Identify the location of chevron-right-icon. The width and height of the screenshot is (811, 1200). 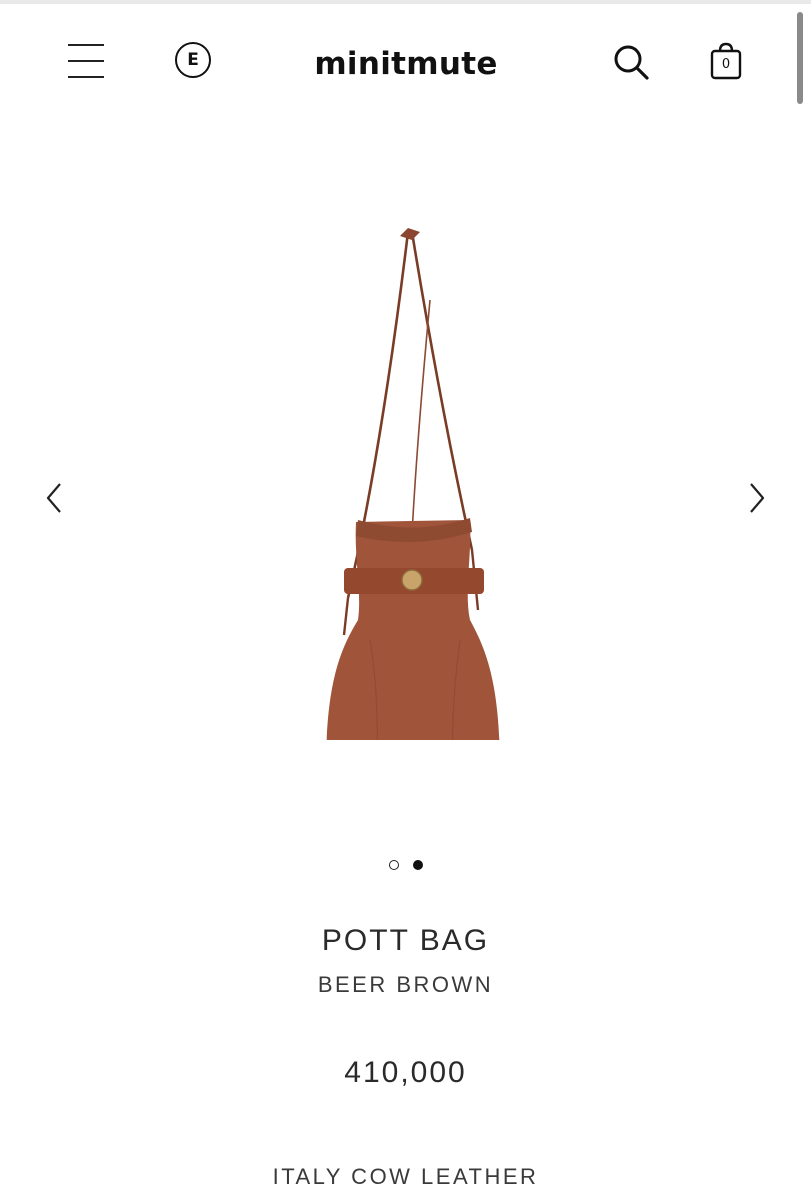
(757, 498).